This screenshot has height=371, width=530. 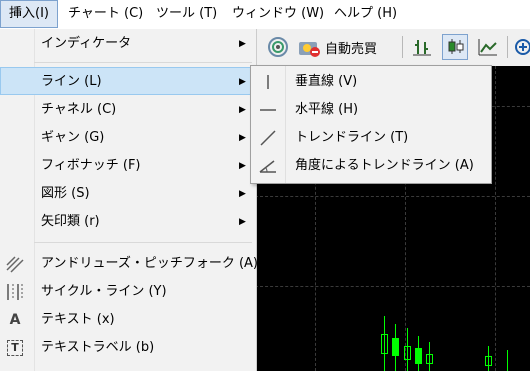 I want to click on menu-item-fibonacci: フィボナッチ (F) ▶, so click(x=127, y=166).